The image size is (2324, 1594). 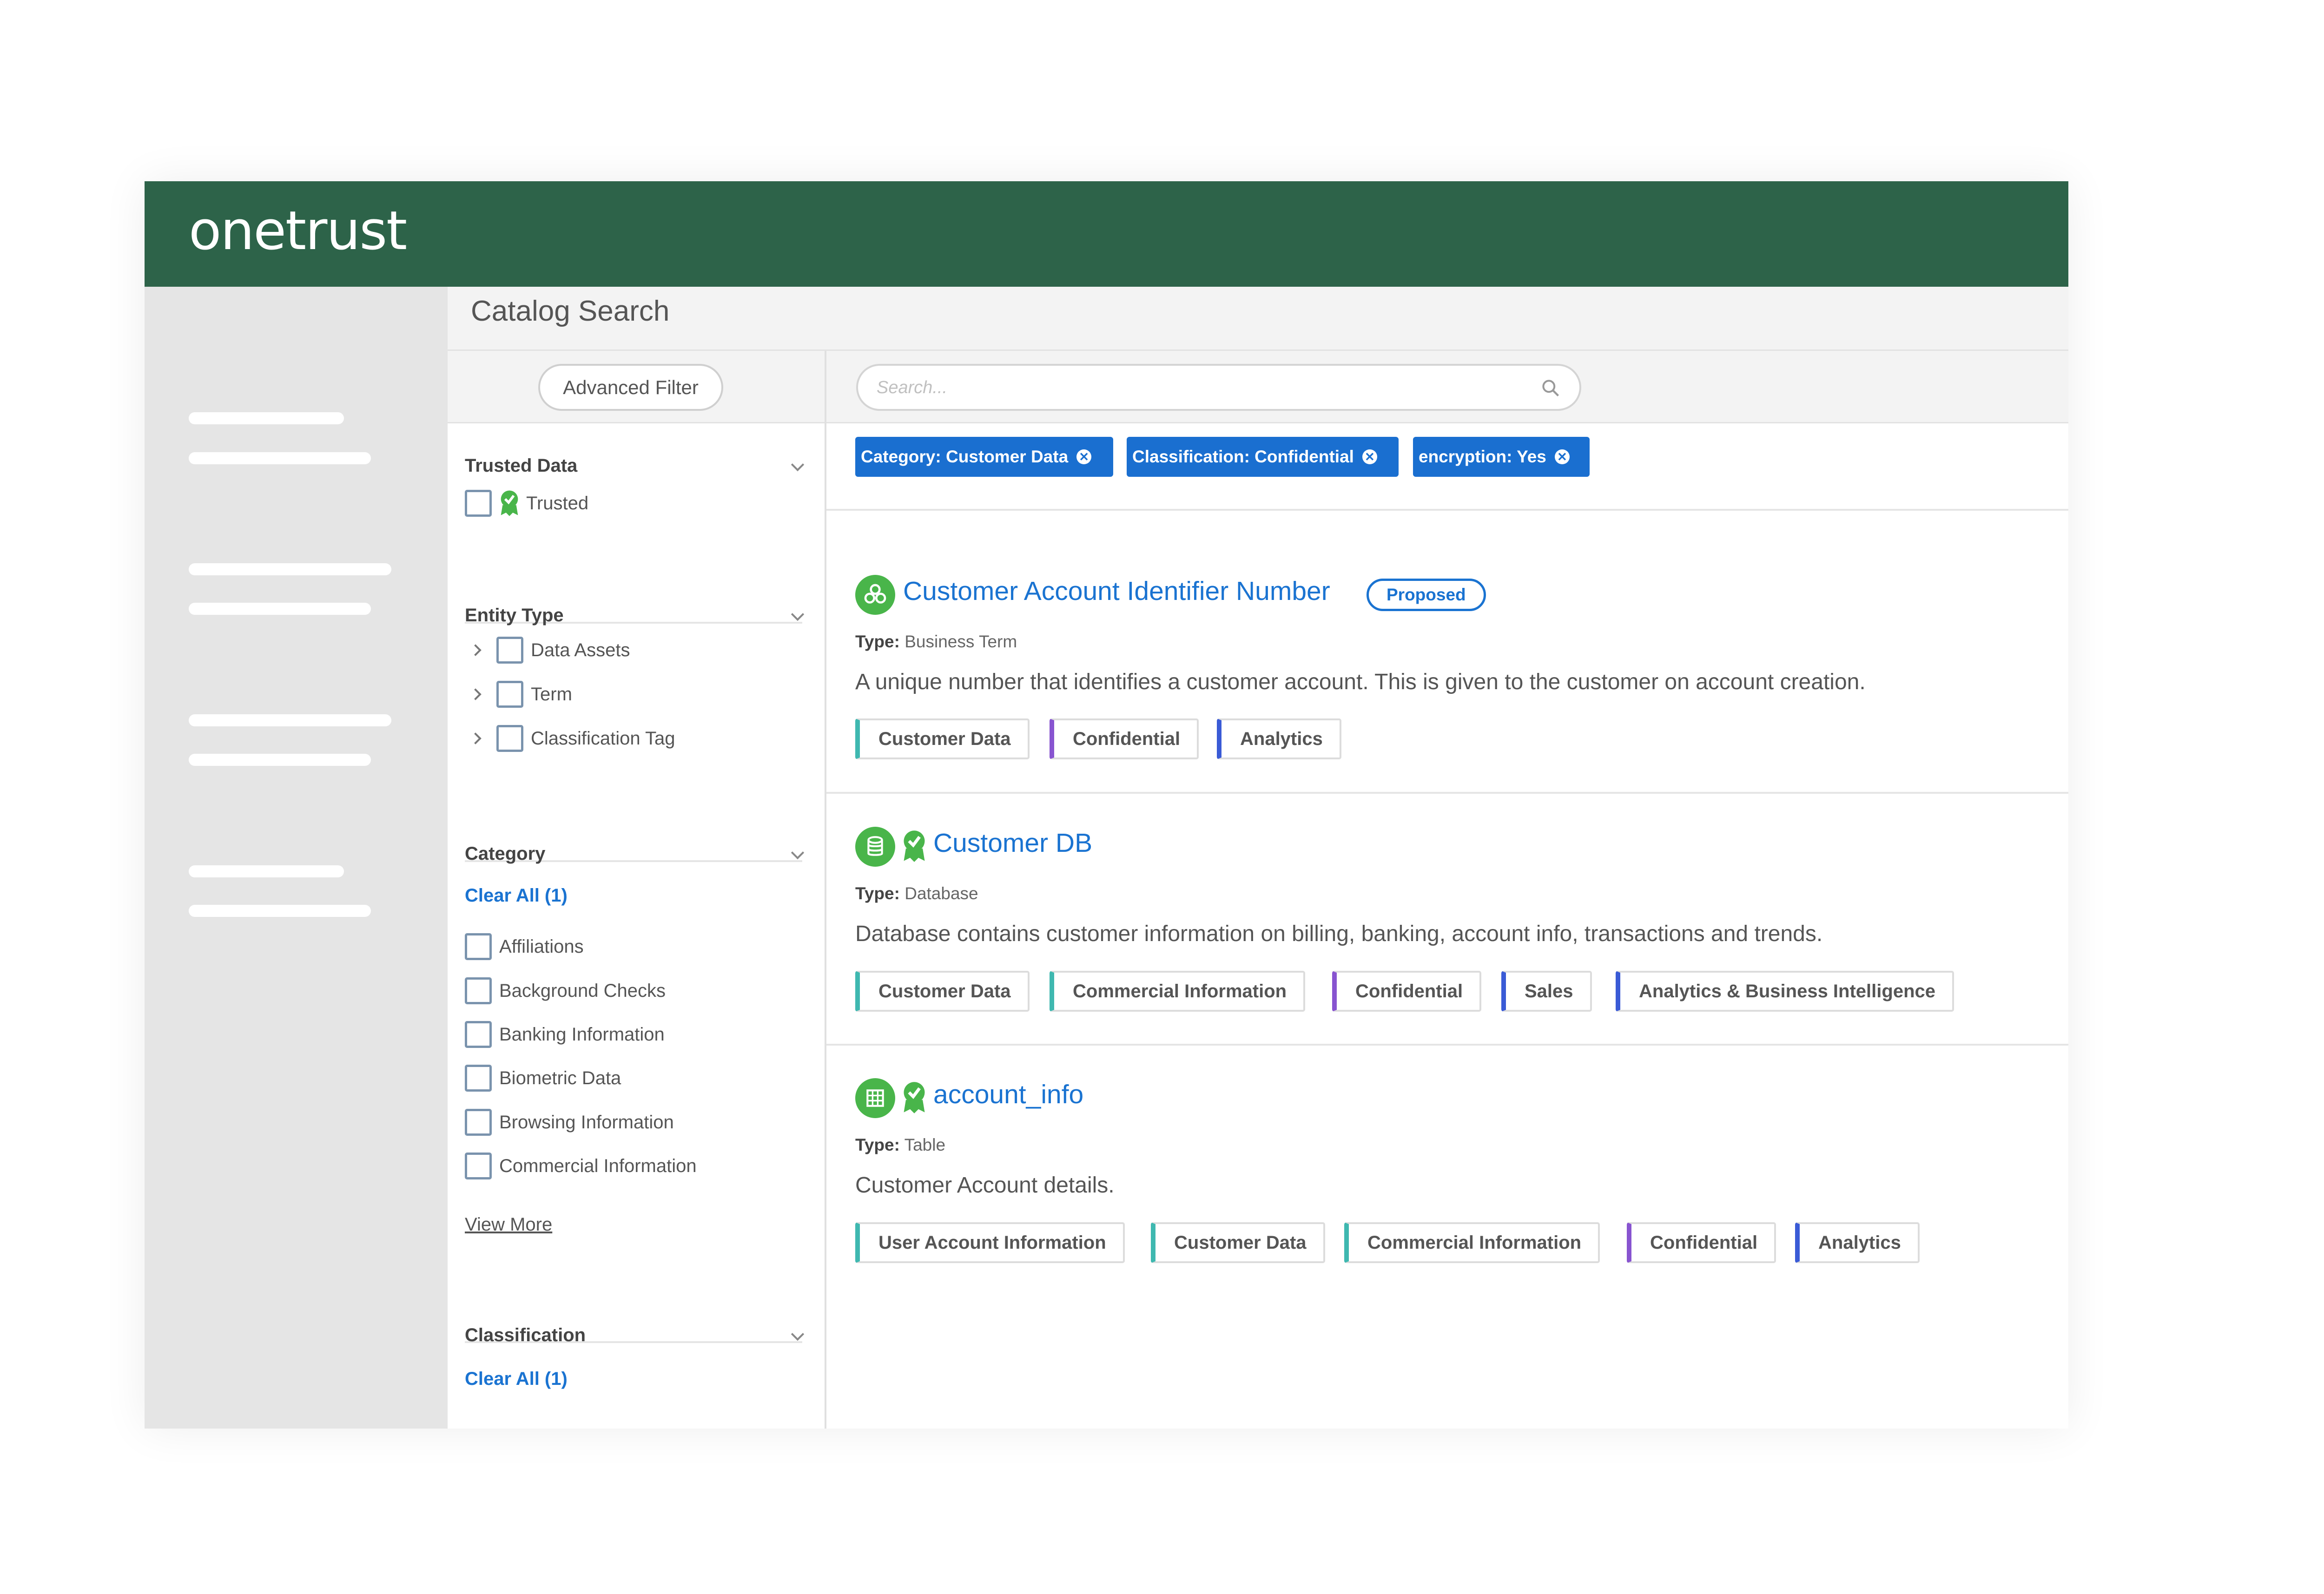 What do you see at coordinates (508, 1224) in the screenshot?
I see `view-more-link: View More` at bounding box center [508, 1224].